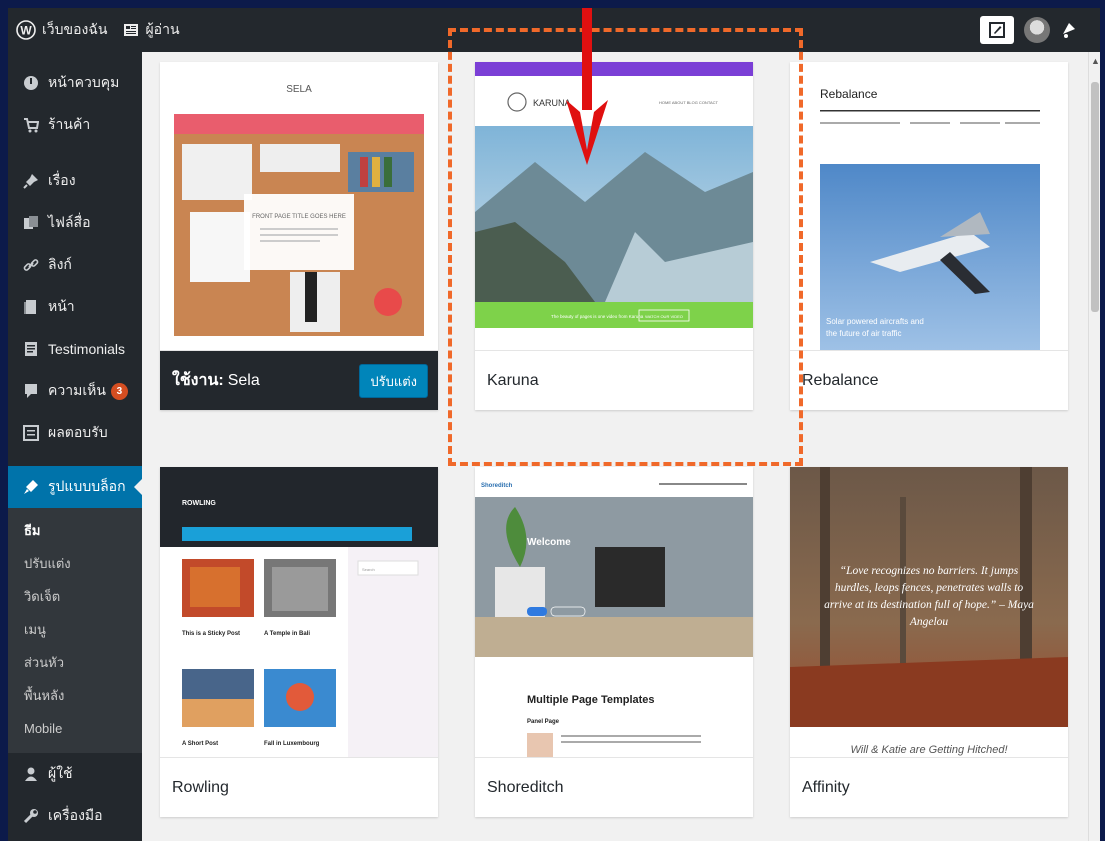 The height and width of the screenshot is (841, 1105). I want to click on comment-count-badge: 3, so click(119, 391).